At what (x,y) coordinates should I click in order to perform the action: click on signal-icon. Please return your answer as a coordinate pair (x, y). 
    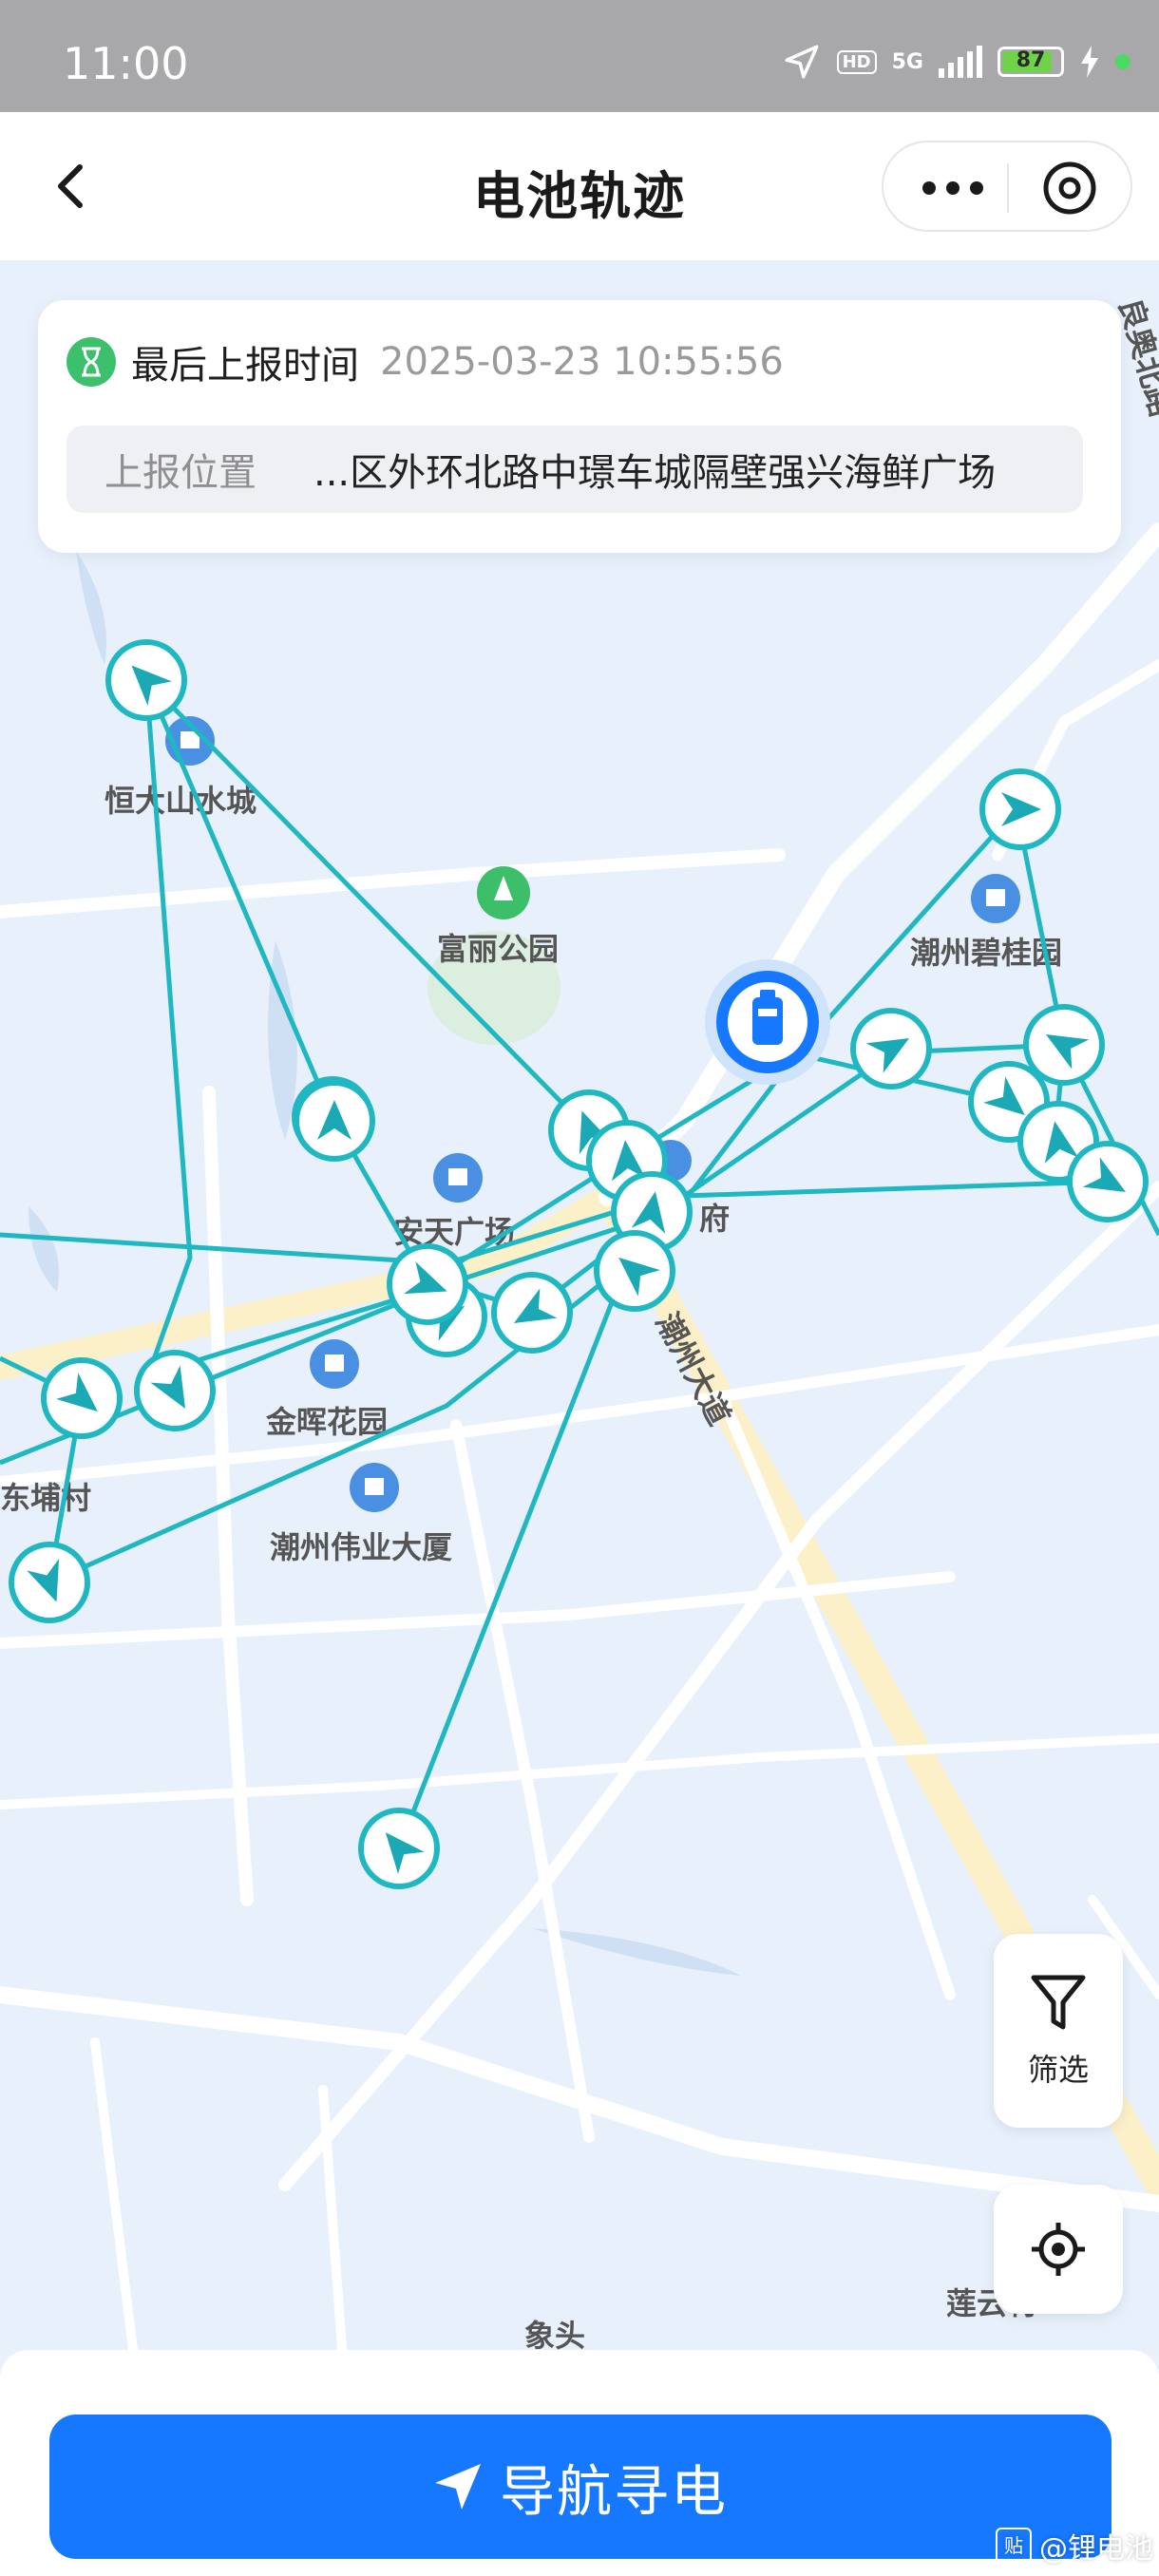
    Looking at the image, I should click on (960, 62).